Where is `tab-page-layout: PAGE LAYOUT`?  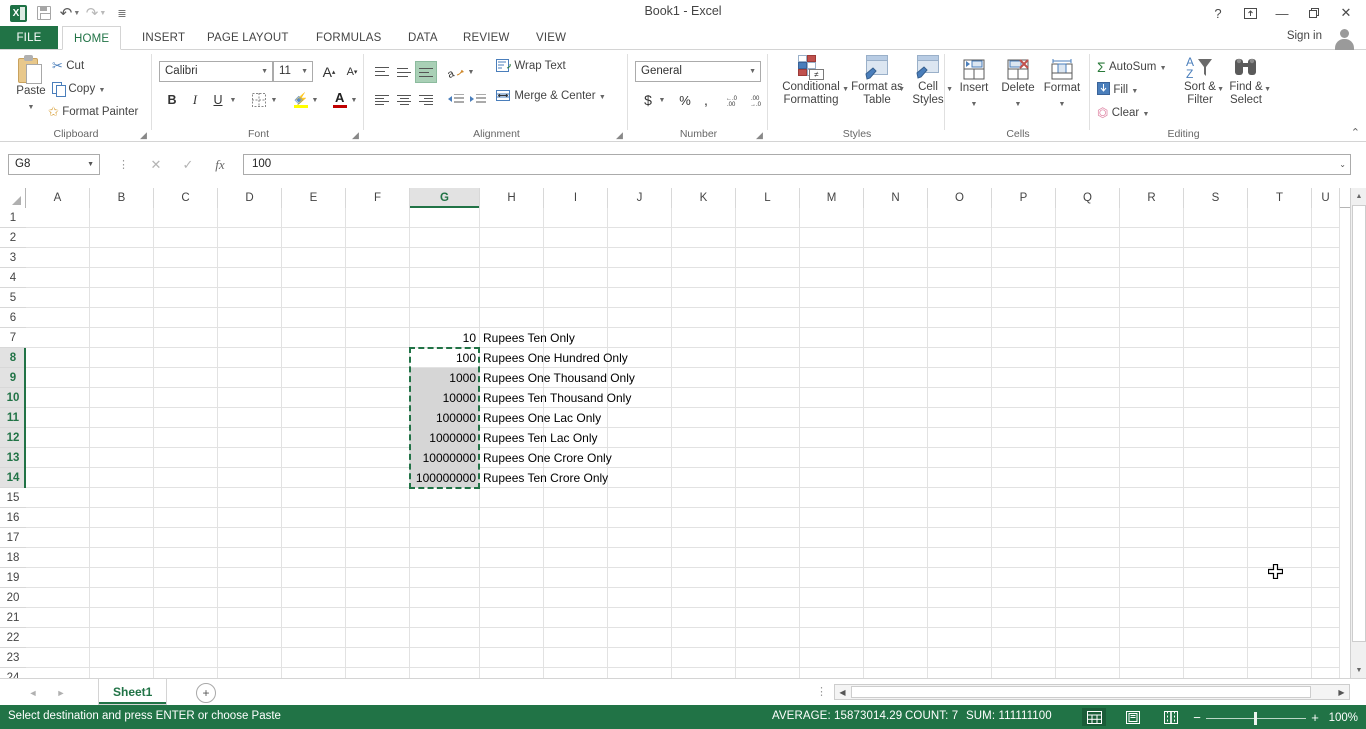 tab-page-layout: PAGE LAYOUT is located at coordinates (248, 38).